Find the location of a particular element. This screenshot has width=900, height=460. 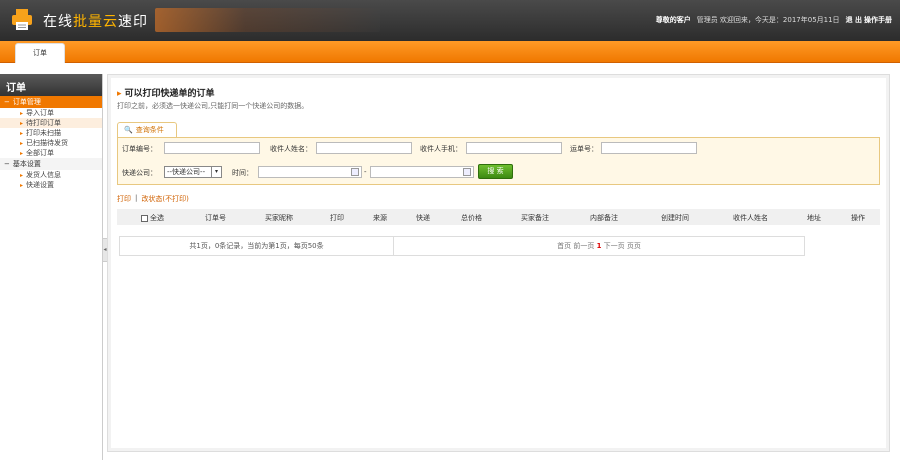

arrow-icon: ▸ is located at coordinates (119, 94).